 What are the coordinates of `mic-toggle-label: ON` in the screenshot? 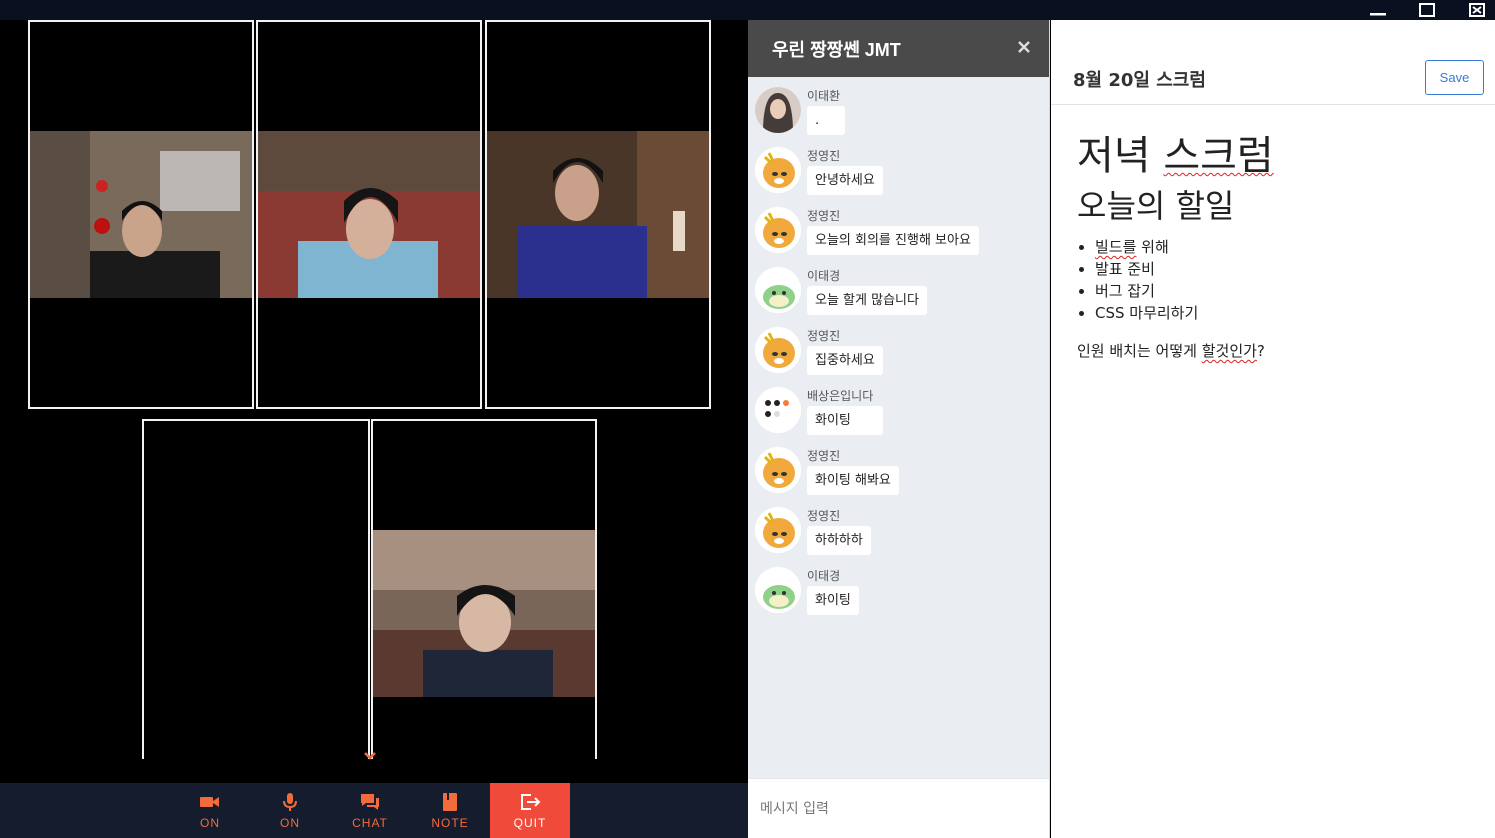 It's located at (290, 822).